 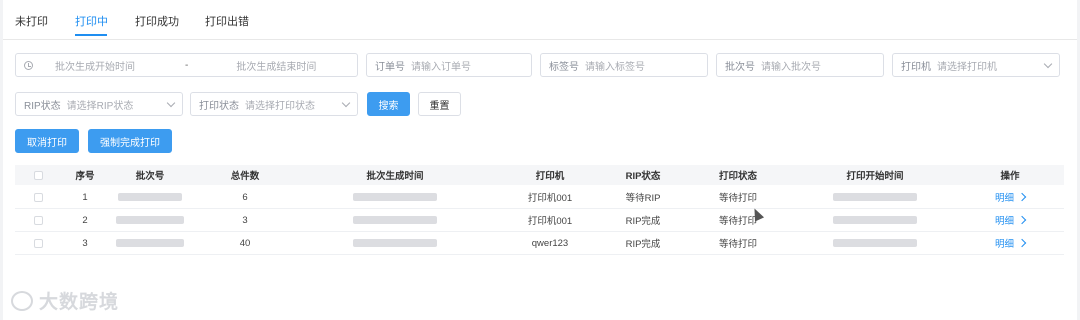 I want to click on print-status-select: 打印状态 请选择打印状态, so click(x=274, y=104).